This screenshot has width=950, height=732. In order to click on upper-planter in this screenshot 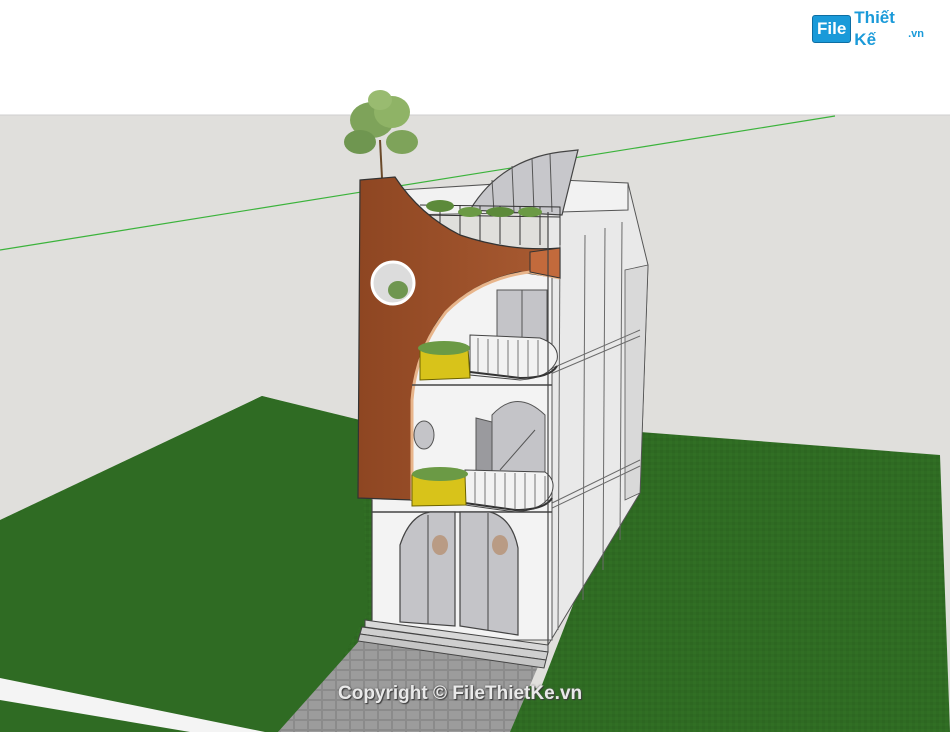, I will do `click(444, 361)`.